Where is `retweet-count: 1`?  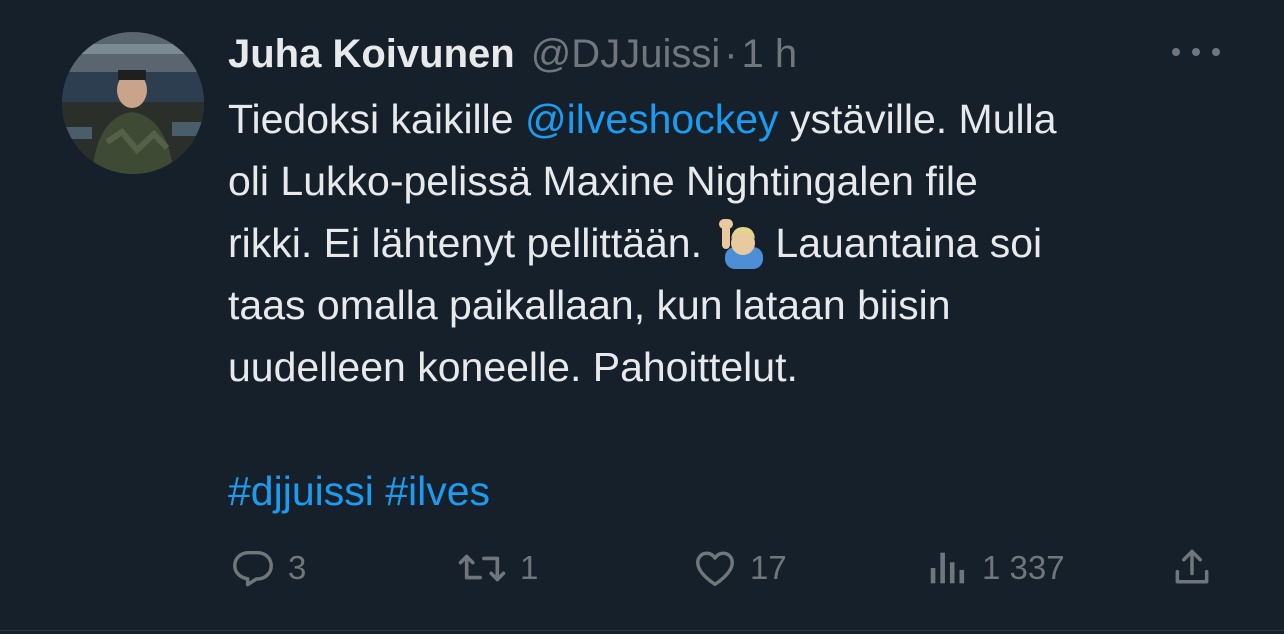 retweet-count: 1 is located at coordinates (529, 567).